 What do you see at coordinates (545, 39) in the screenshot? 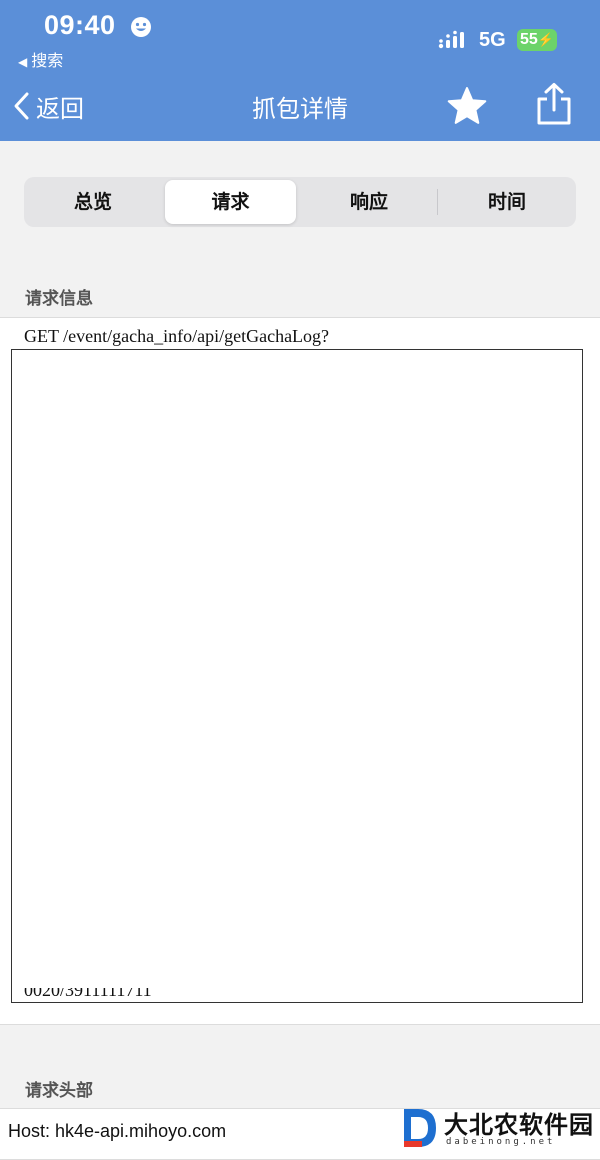
I see `charging-bolt-icon: ⚡` at bounding box center [545, 39].